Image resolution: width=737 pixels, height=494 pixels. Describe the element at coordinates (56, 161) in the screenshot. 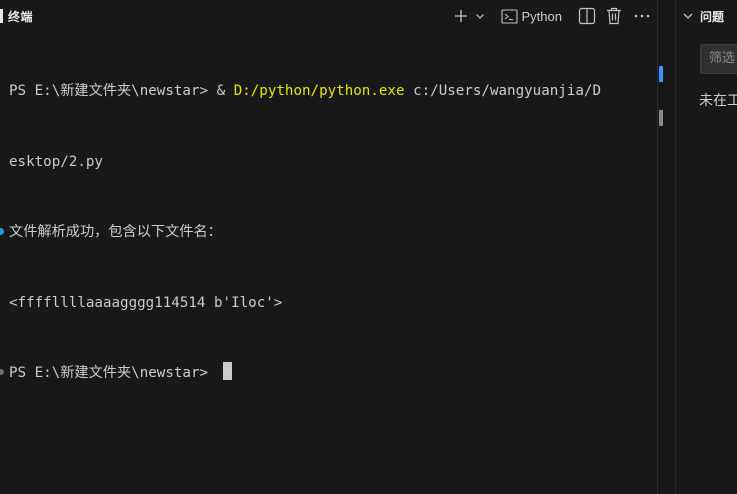

I see `command-args-wrapped: esktop/2.py` at that location.